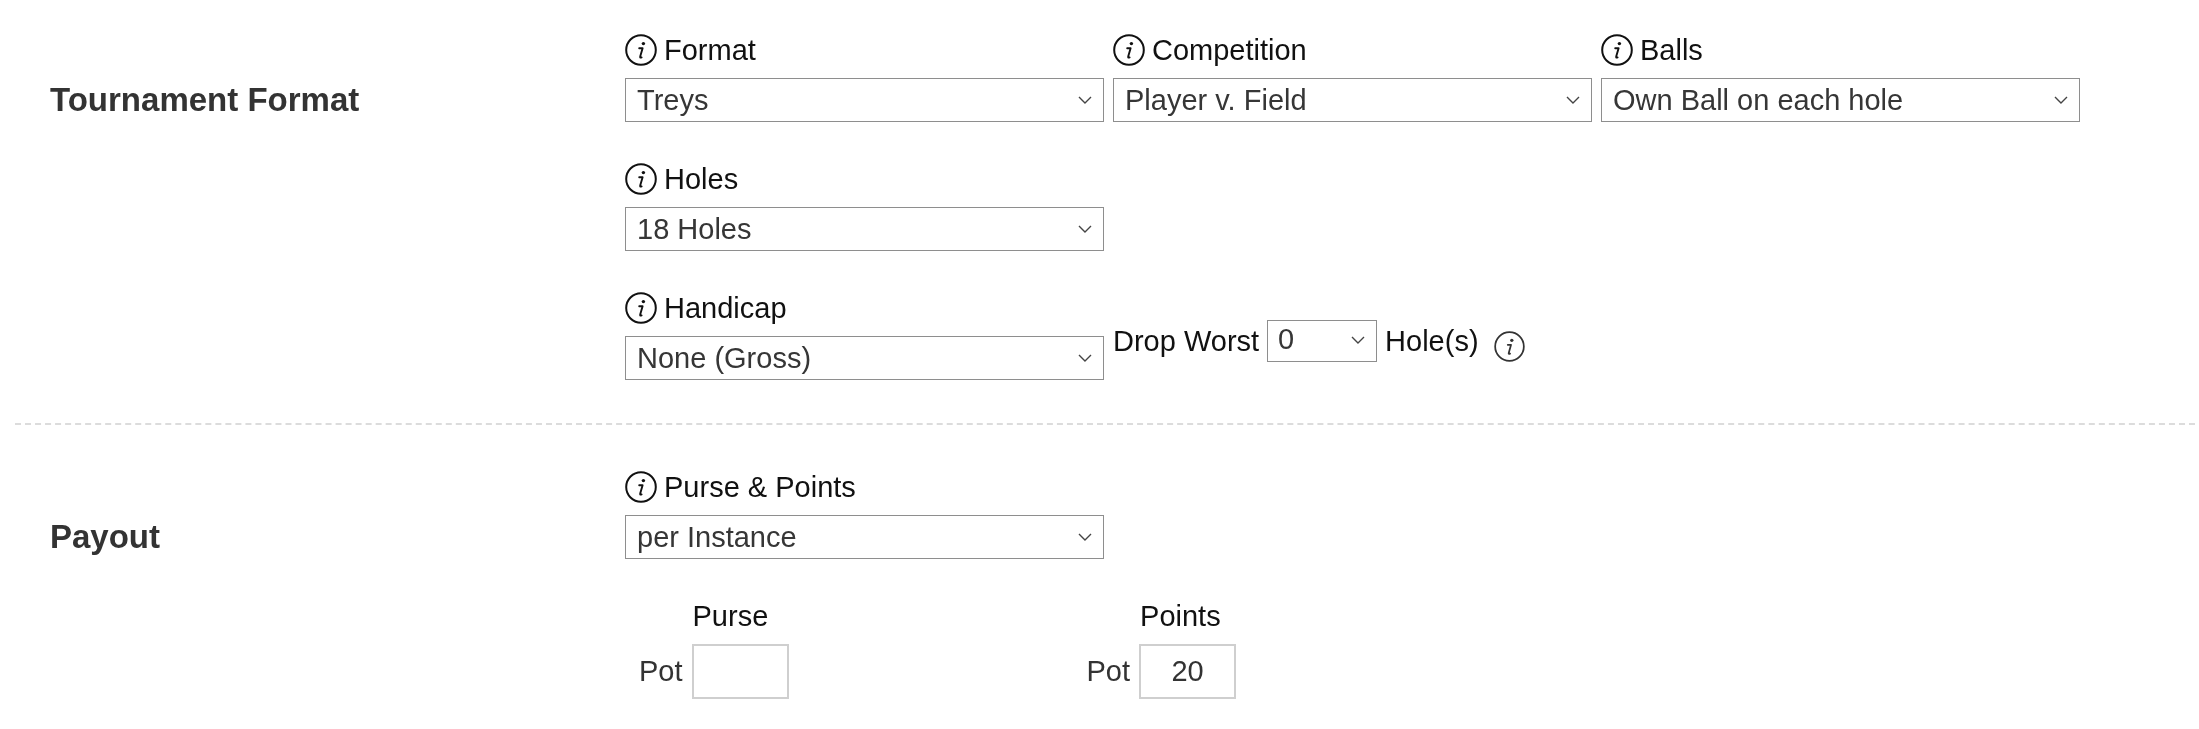 This screenshot has width=2199, height=729. What do you see at coordinates (864, 100) in the screenshot?
I see `dropdown: Treys` at bounding box center [864, 100].